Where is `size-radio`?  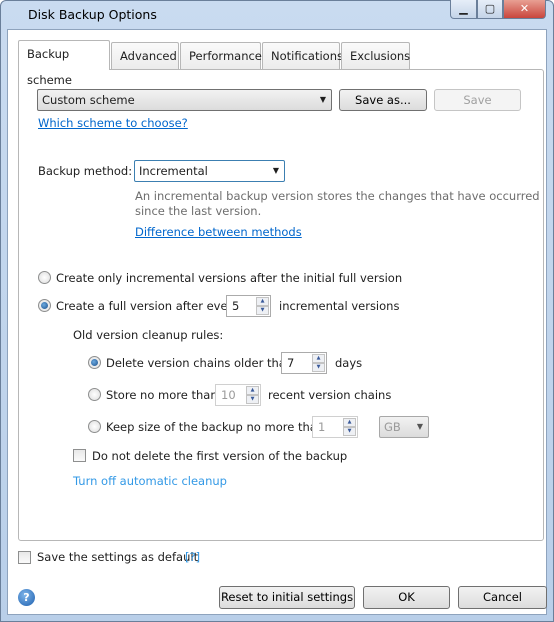 size-radio is located at coordinates (94, 426).